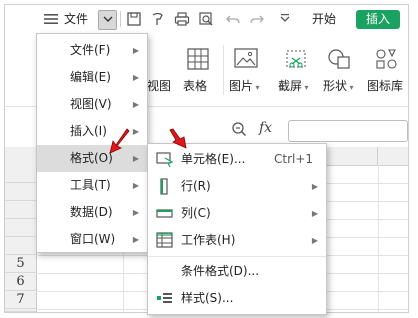 This screenshot has height=318, width=418. What do you see at coordinates (164, 186) in the screenshot?
I see `row-icon` at bounding box center [164, 186].